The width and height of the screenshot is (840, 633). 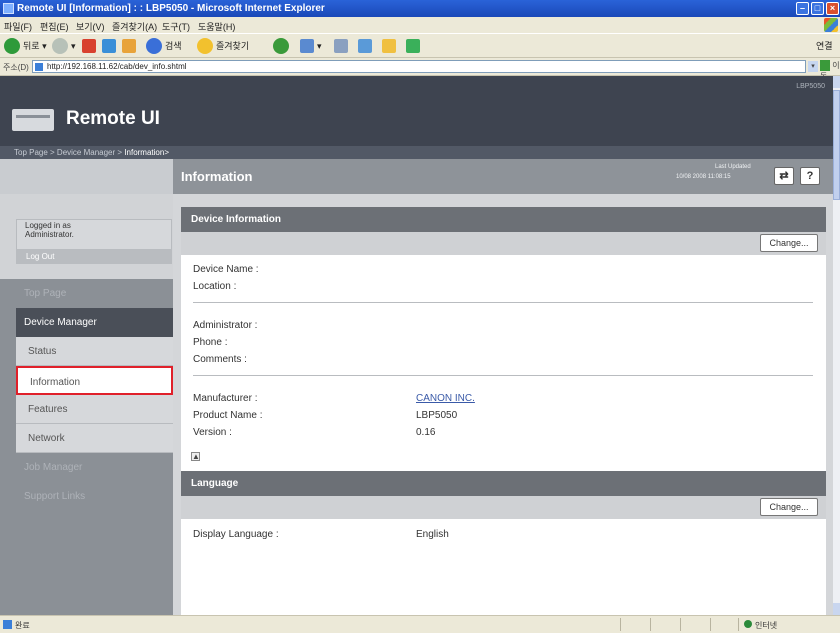 I want to click on history-icon, so click(x=281, y=46).